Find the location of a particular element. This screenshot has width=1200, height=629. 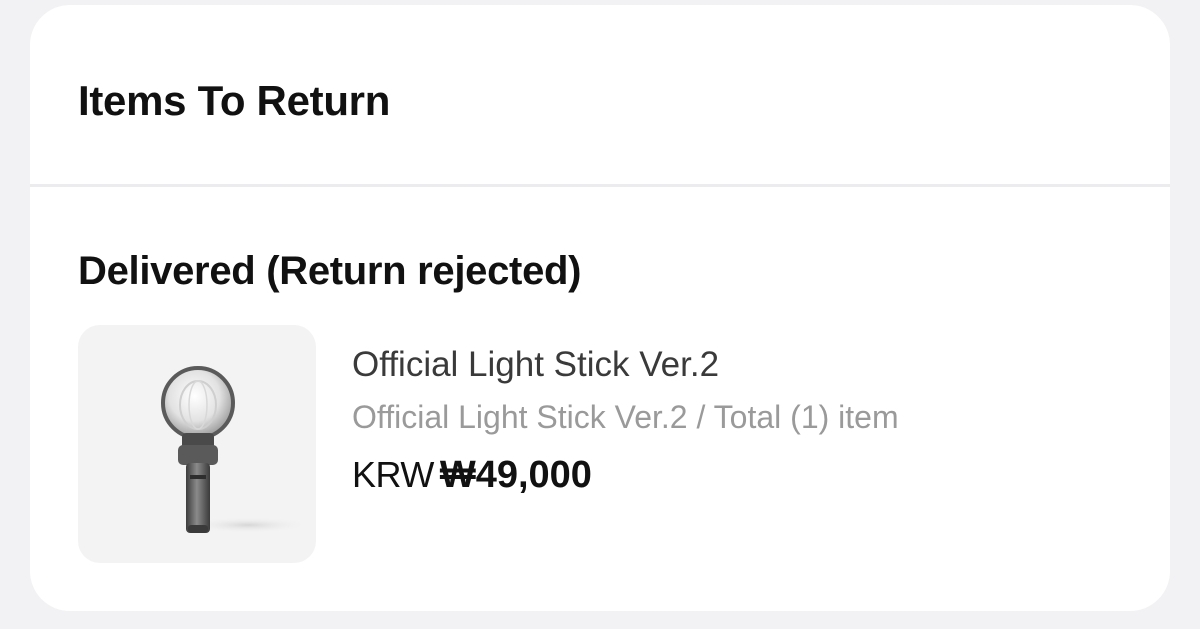

light-stick-icon is located at coordinates (234, 449).